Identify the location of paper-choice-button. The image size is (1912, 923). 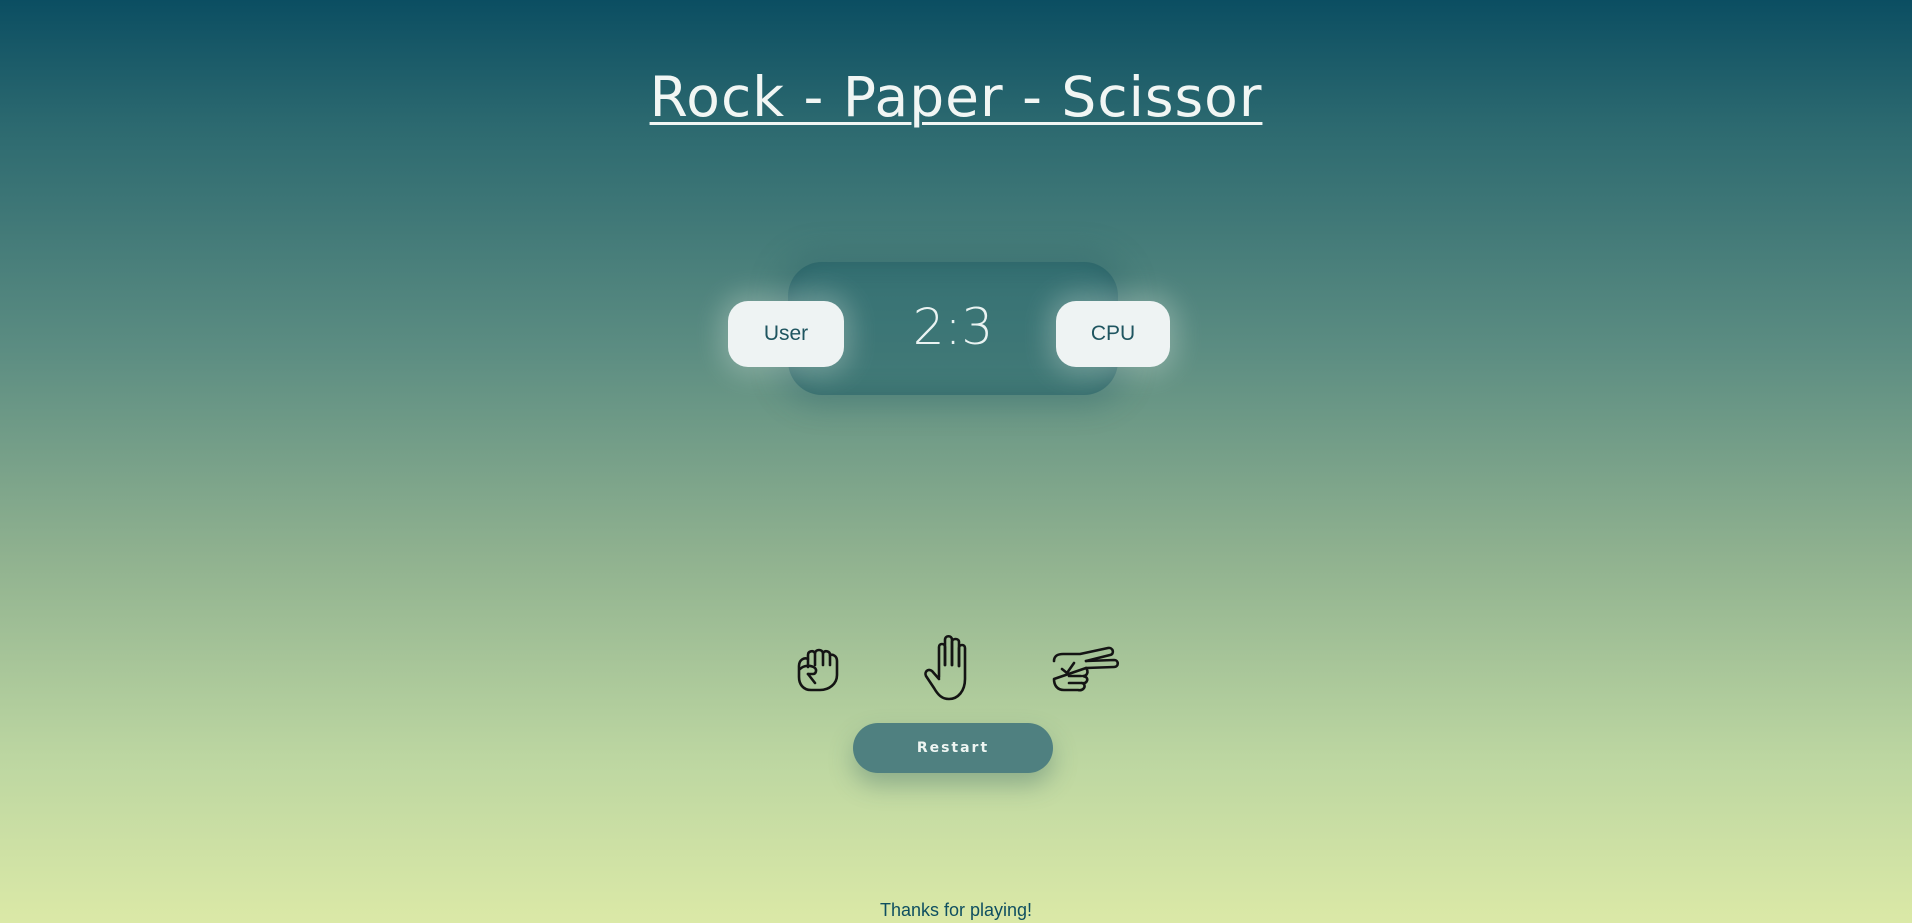
(951, 668).